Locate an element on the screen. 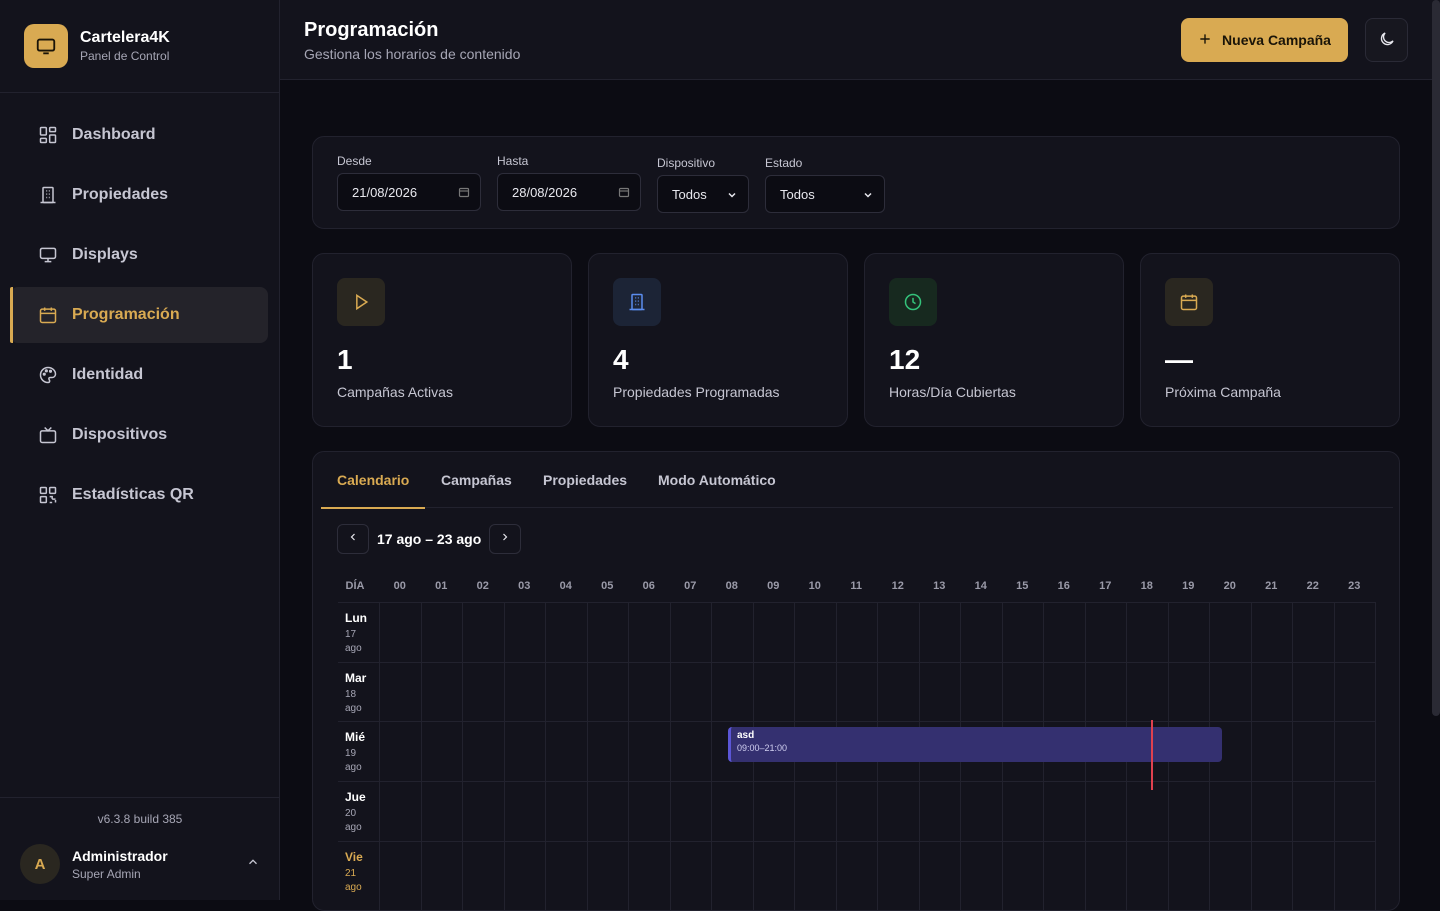  from-date-value: 21/08/2026 is located at coordinates (385, 192).